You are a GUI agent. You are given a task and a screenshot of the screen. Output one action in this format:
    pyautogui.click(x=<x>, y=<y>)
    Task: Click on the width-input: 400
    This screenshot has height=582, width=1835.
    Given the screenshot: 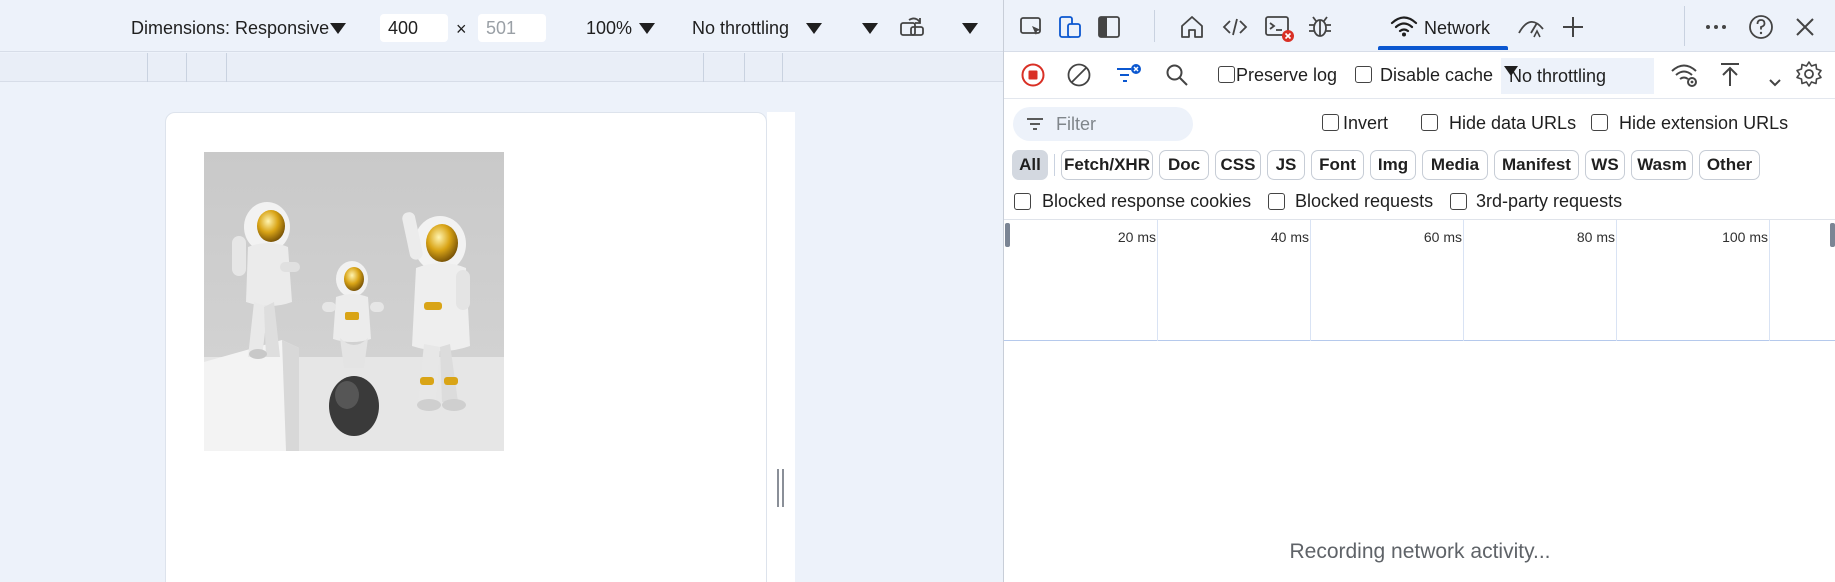 What is the action you would take?
    pyautogui.click(x=414, y=28)
    